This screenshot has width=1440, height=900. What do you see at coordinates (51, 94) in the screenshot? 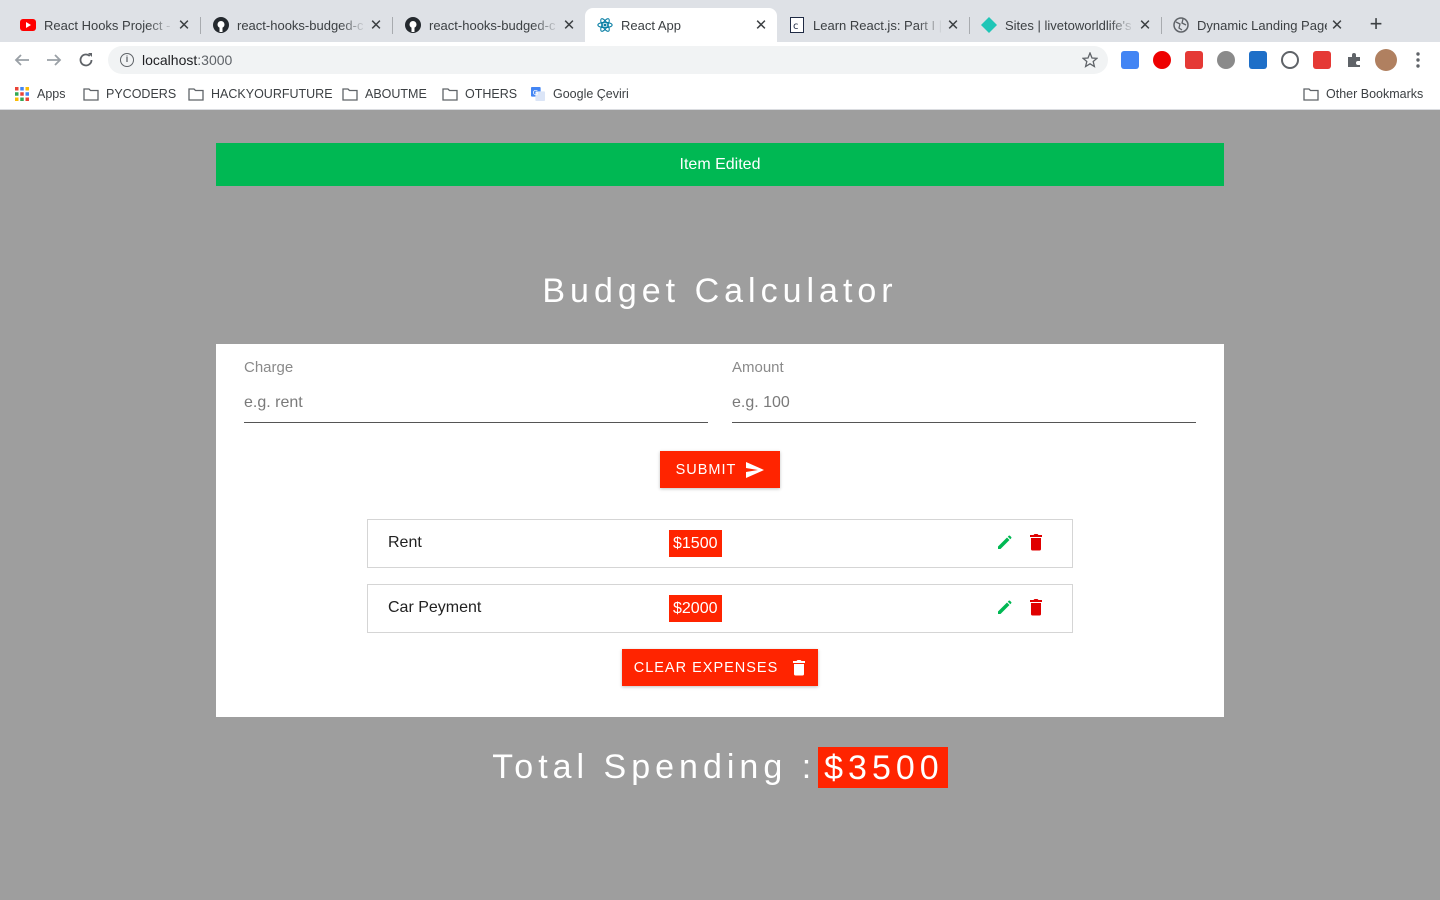
I see `bookmark-label: Apps` at bounding box center [51, 94].